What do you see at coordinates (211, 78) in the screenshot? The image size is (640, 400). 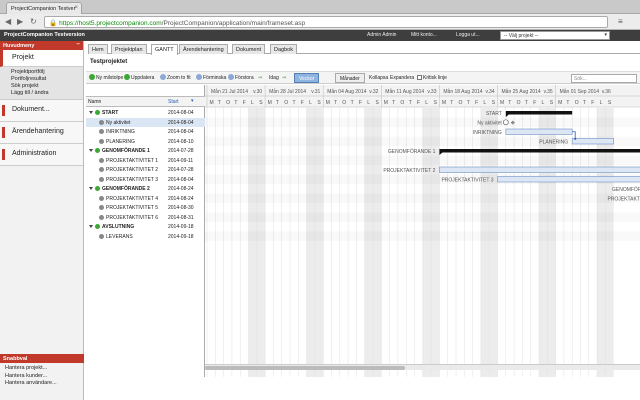 I see `zoom-out-button: Förminska` at bounding box center [211, 78].